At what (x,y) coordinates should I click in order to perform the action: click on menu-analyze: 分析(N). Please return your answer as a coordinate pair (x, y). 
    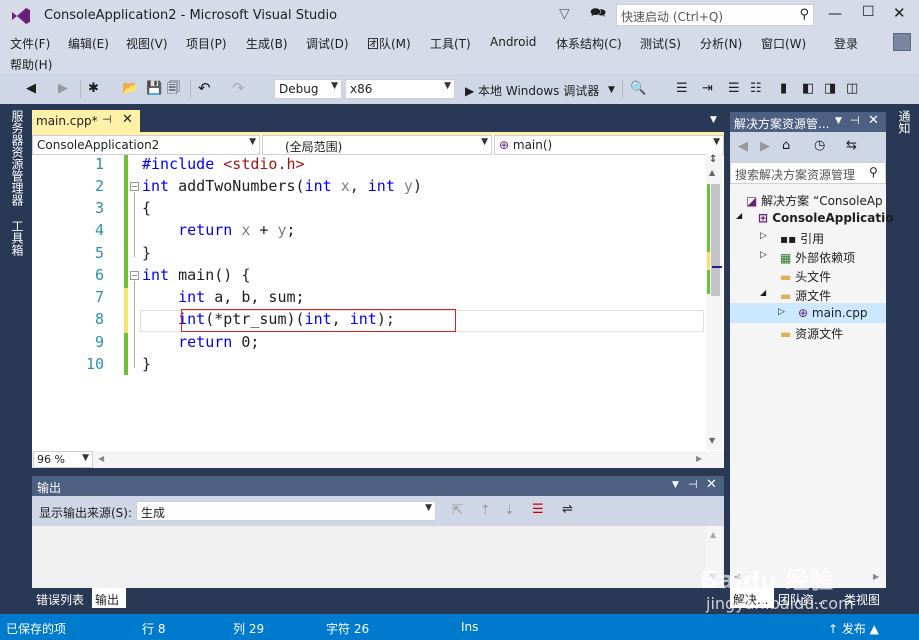
    Looking at the image, I should click on (721, 43).